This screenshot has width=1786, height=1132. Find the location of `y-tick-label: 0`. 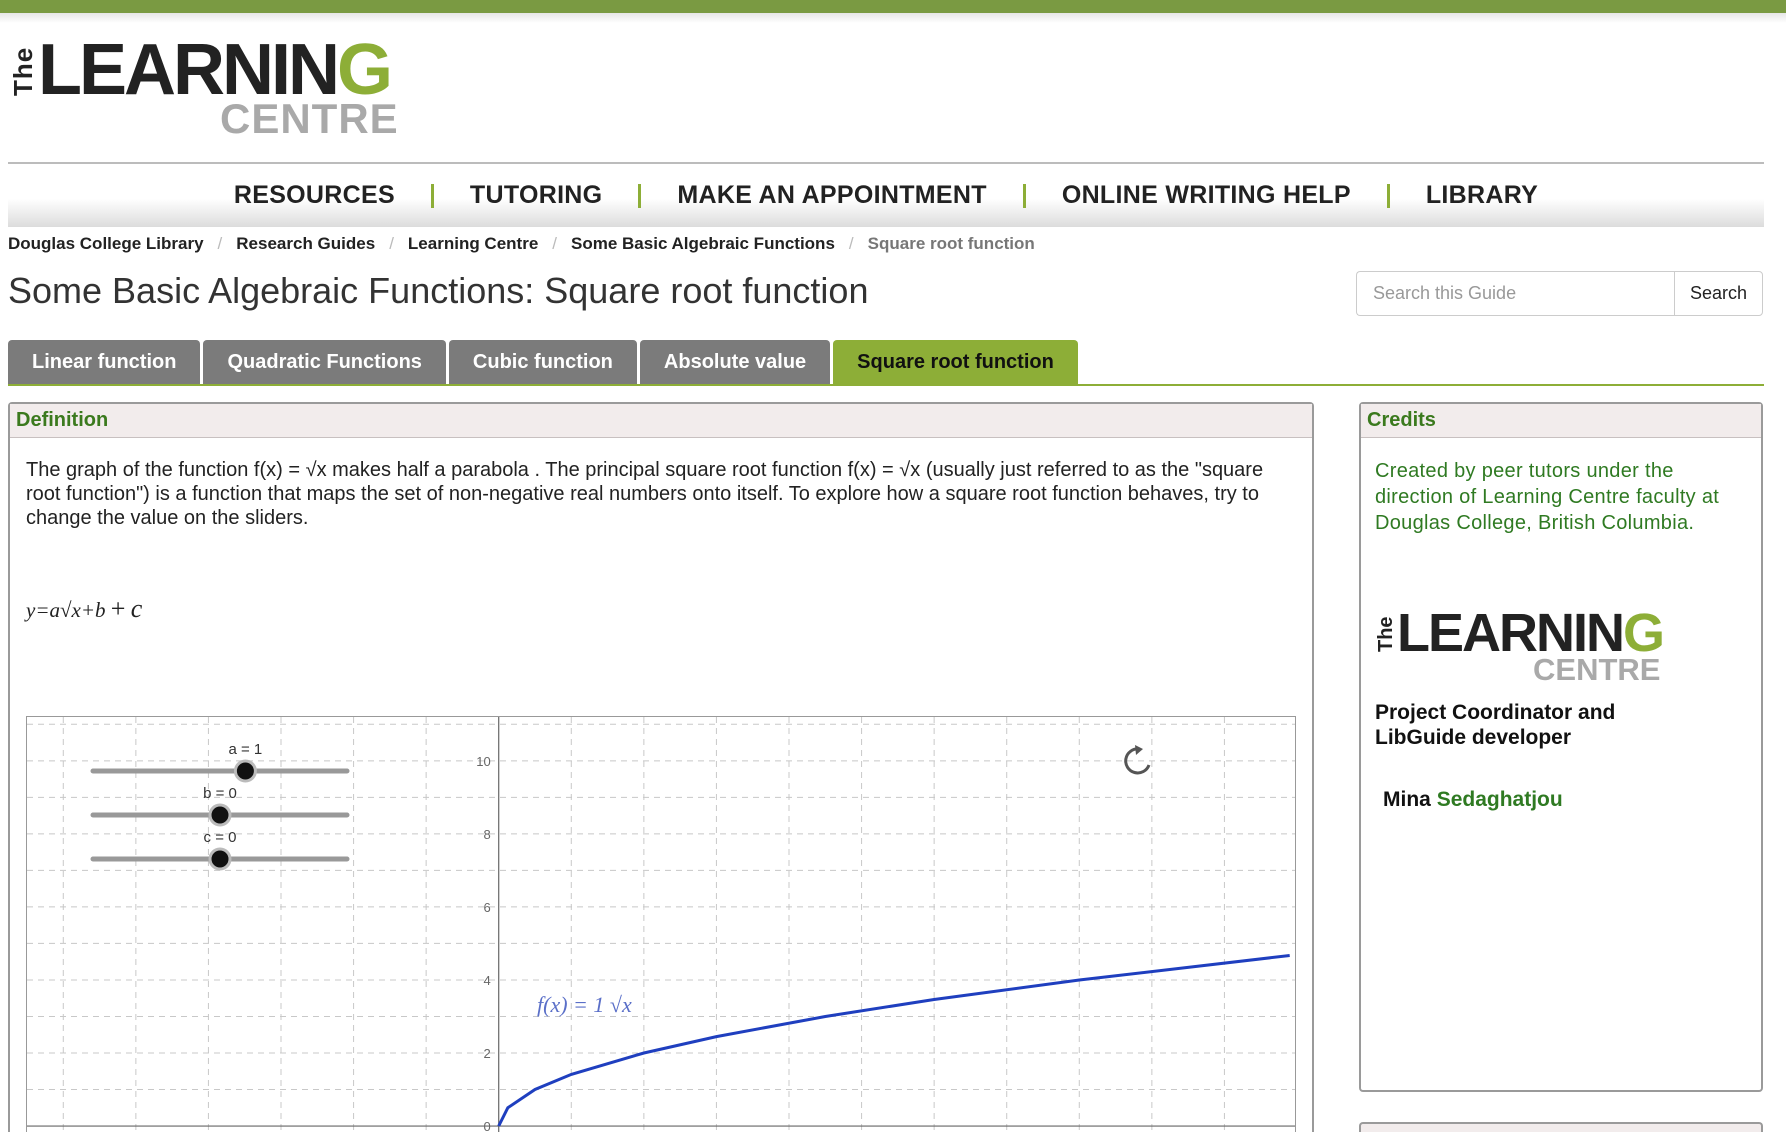

y-tick-label: 0 is located at coordinates (486, 1125).